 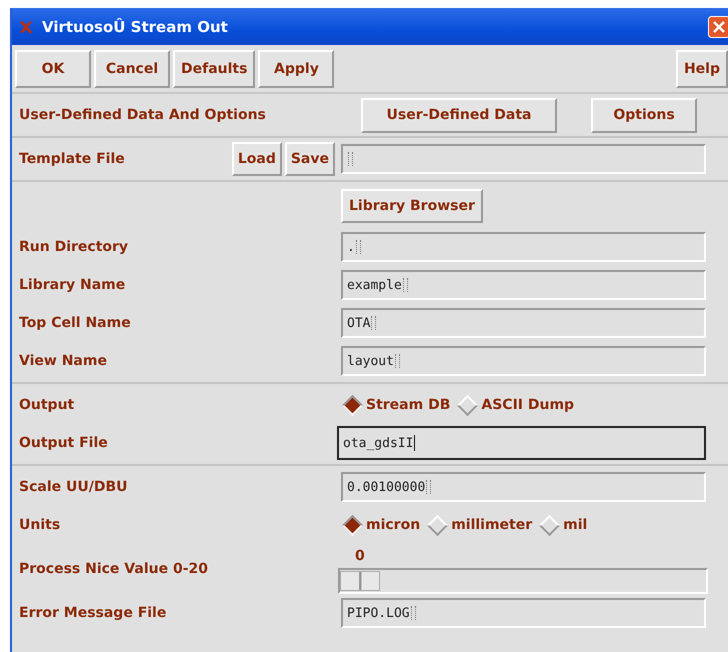 What do you see at coordinates (718, 27) in the screenshot?
I see `close-icon` at bounding box center [718, 27].